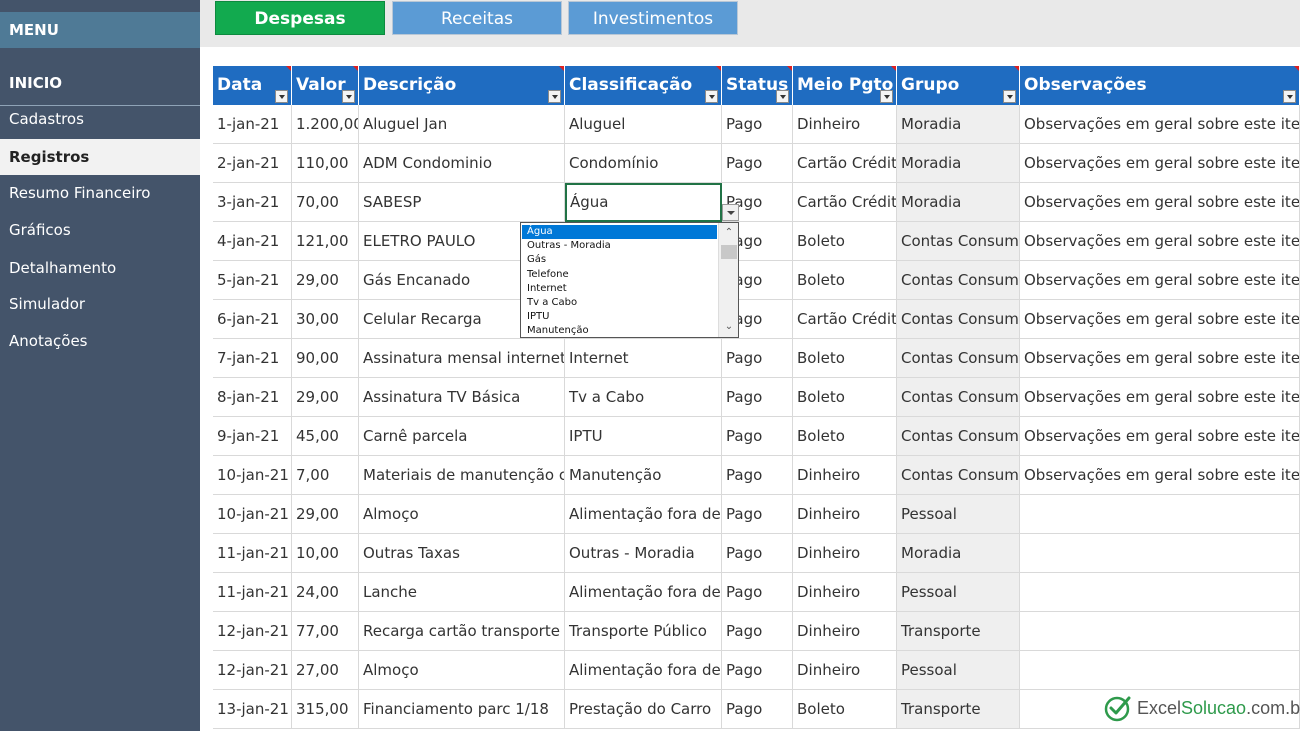  I want to click on cell-description: Recarga cartão transporte, so click(462, 631).